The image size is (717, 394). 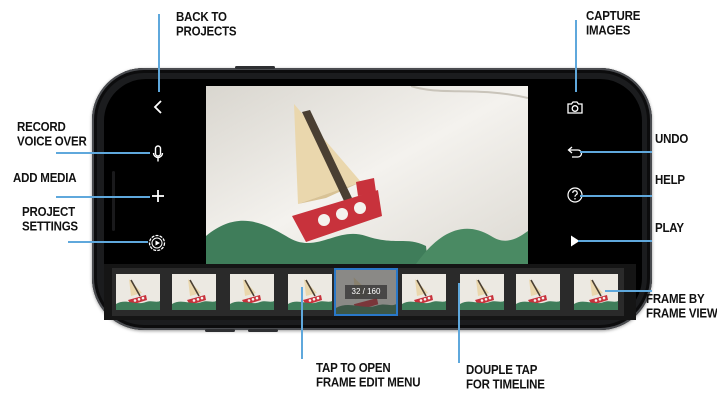 What do you see at coordinates (681, 307) in the screenshot?
I see `label-frame-by-frame-view: FRAME BY FRAME VIEW` at bounding box center [681, 307].